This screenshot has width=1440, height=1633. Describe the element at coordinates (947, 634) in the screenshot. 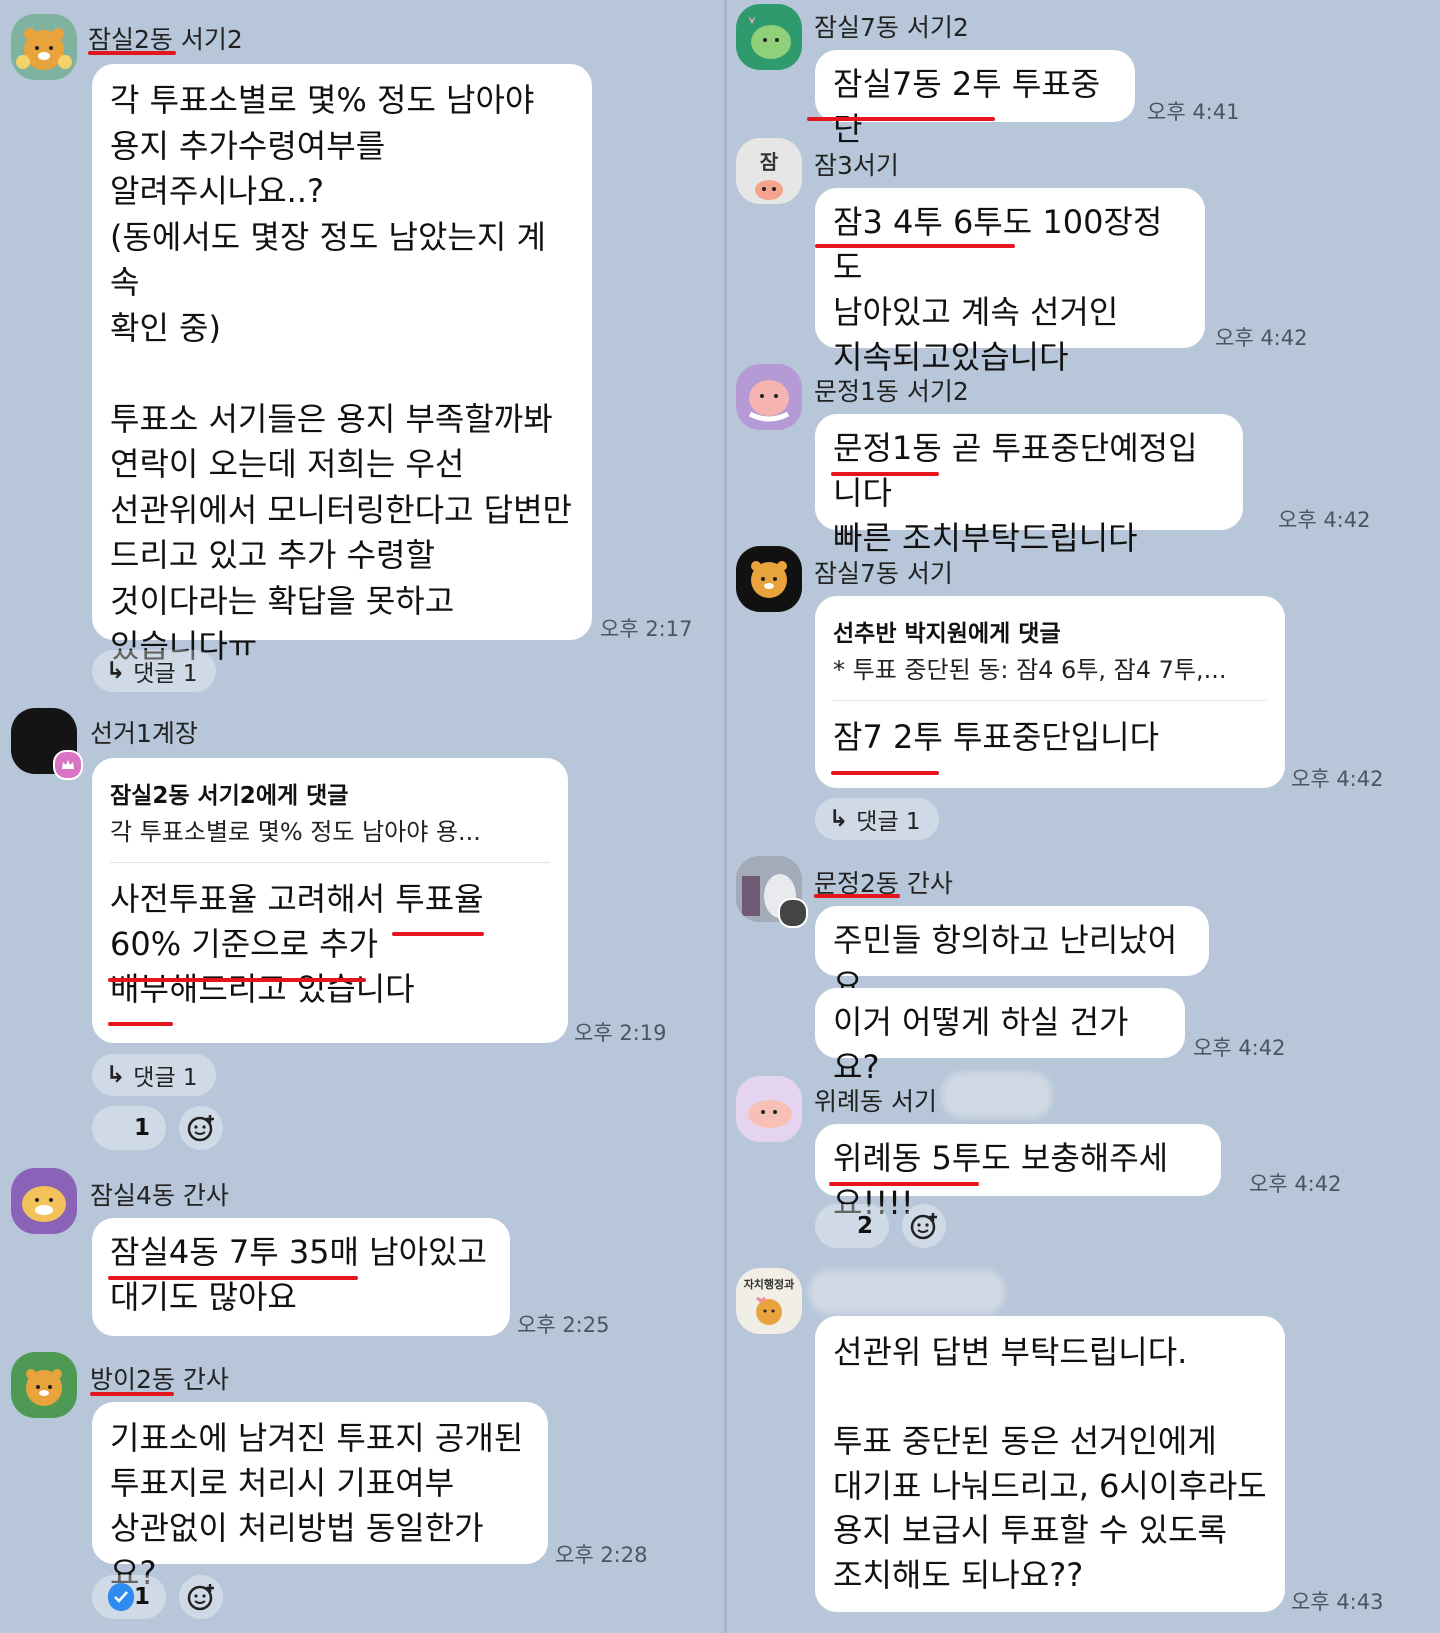

I see `reply-target: 선추반 박지원에게 댓글` at that location.